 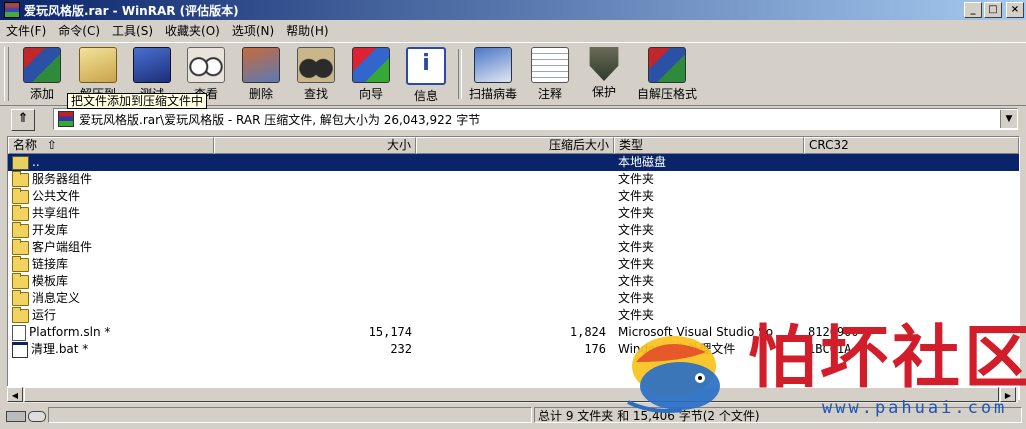 I want to click on menu-commands: 命令(C), so click(x=79, y=31).